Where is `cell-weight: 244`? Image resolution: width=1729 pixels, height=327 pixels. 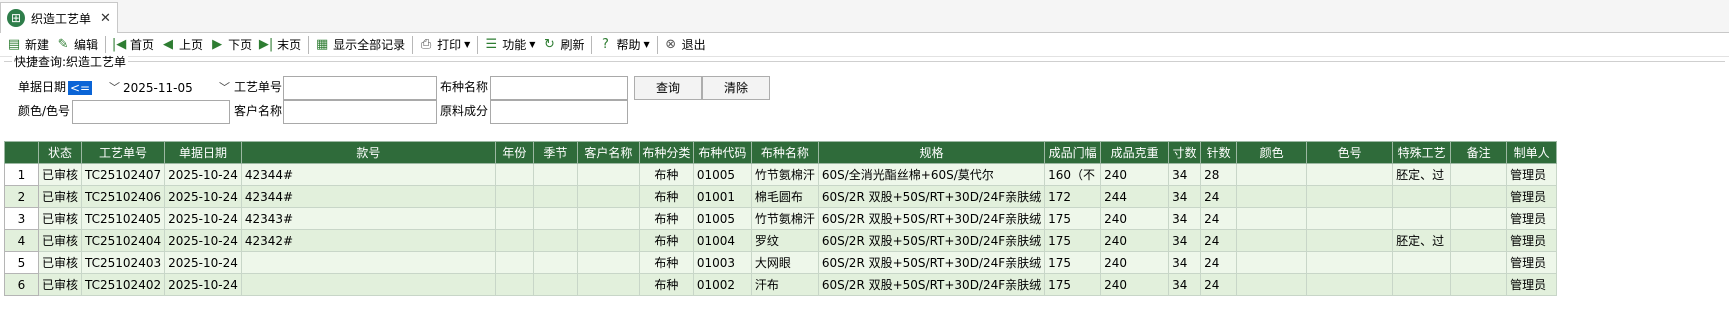 cell-weight: 244 is located at coordinates (1135, 196).